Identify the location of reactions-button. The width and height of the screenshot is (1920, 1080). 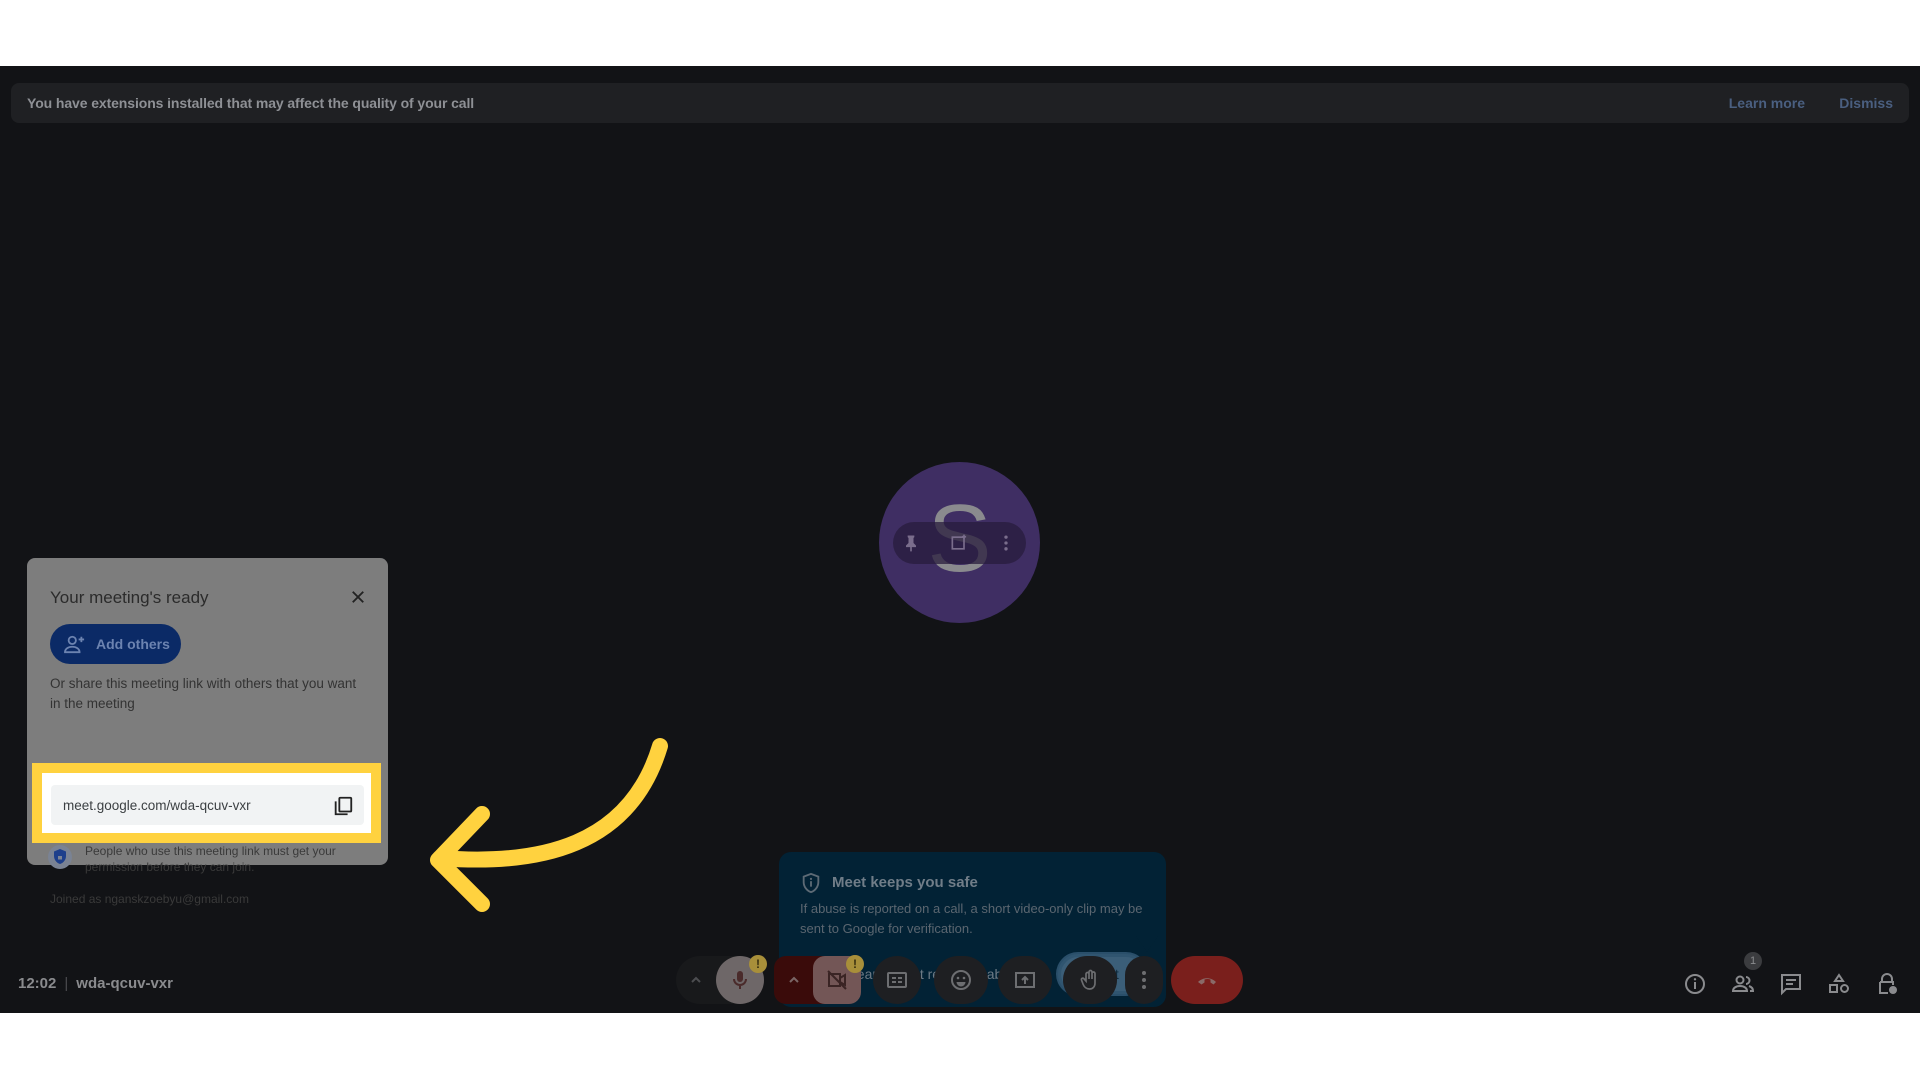
(961, 980).